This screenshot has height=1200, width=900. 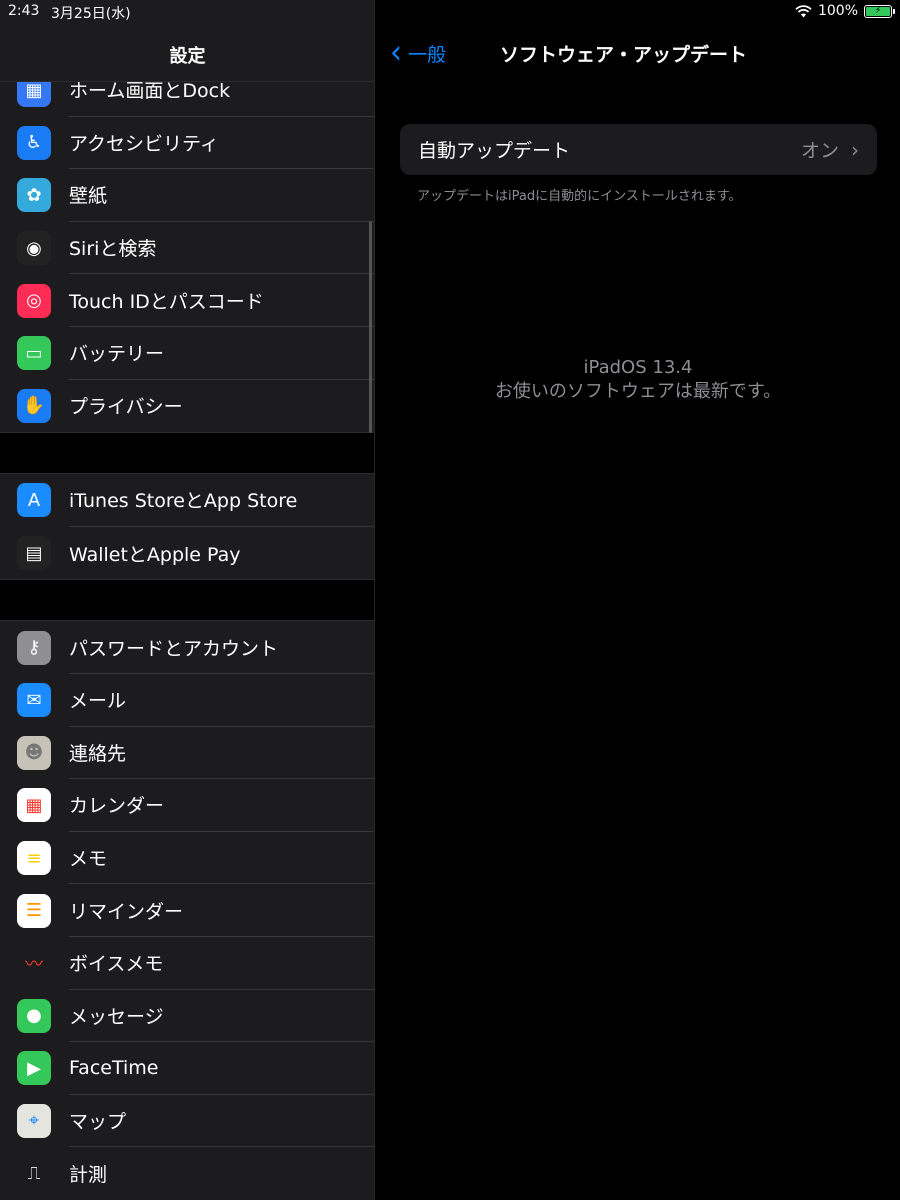 I want to click on sidebar-item-app-store: AiTunes StoreとApp Store, so click(x=187, y=500).